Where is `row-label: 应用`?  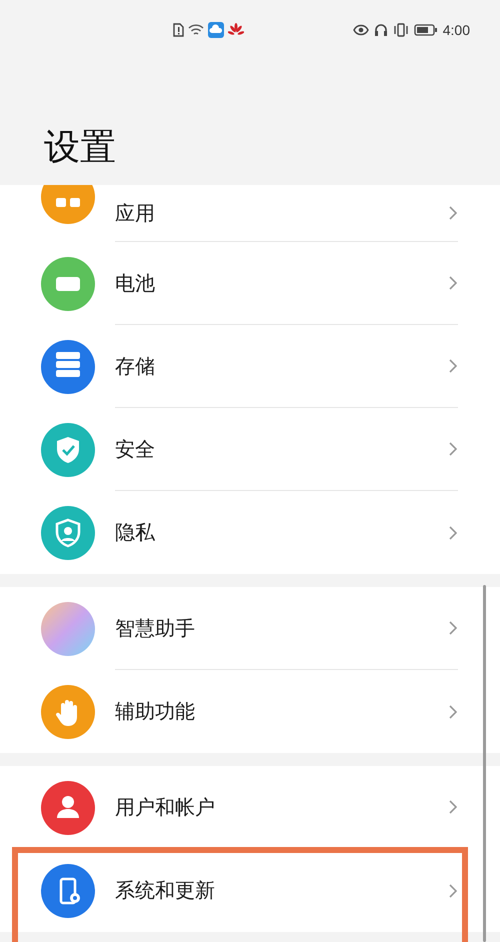 row-label: 应用 is located at coordinates (135, 213).